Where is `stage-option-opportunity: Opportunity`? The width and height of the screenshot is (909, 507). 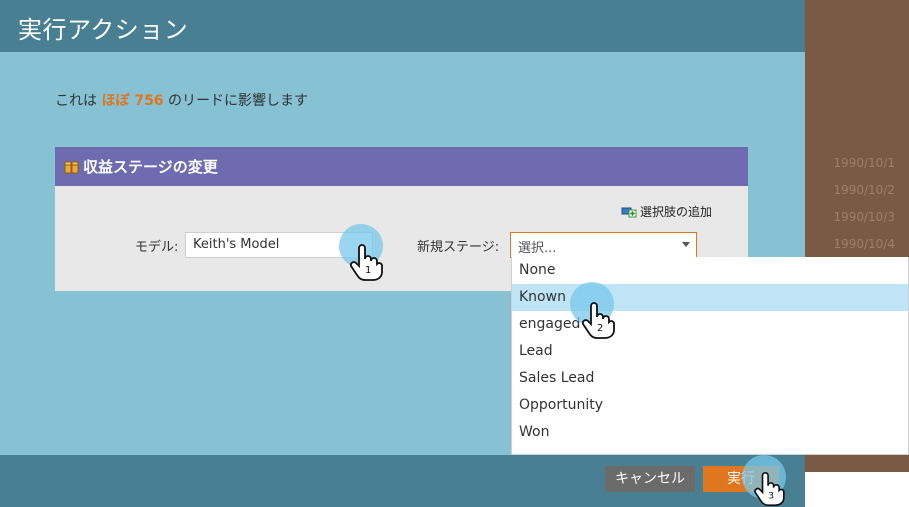
stage-option-opportunity: Opportunity is located at coordinates (710, 405).